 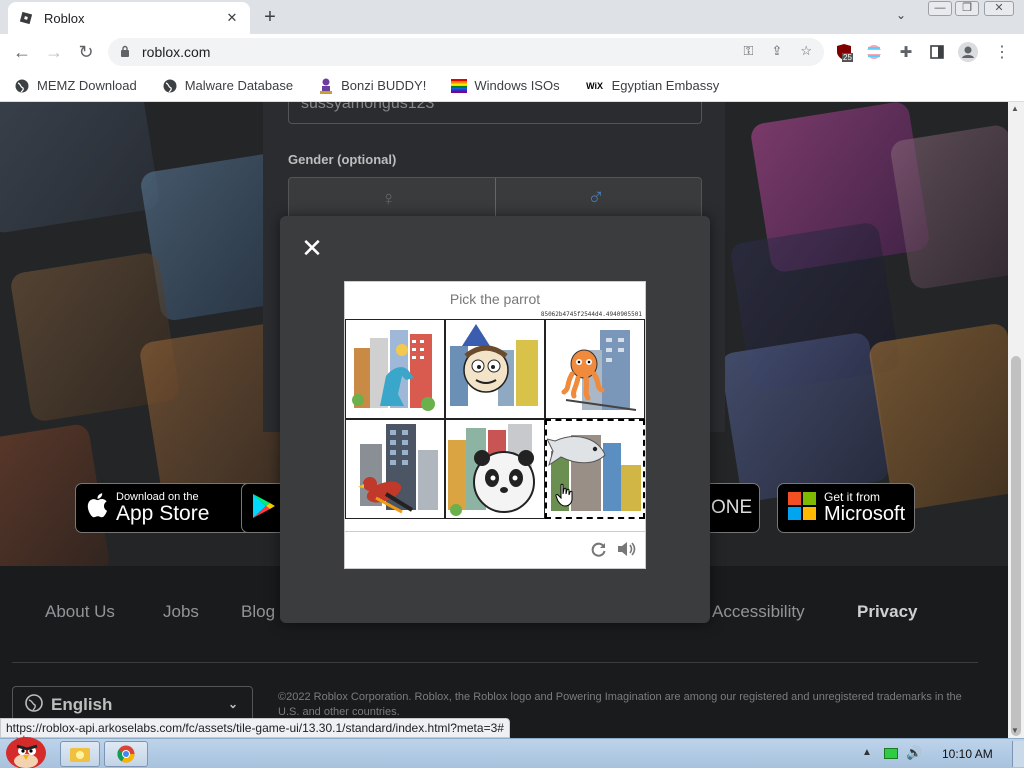 I want to click on bookmark-label: Egyptian Embassy, so click(x=665, y=85).